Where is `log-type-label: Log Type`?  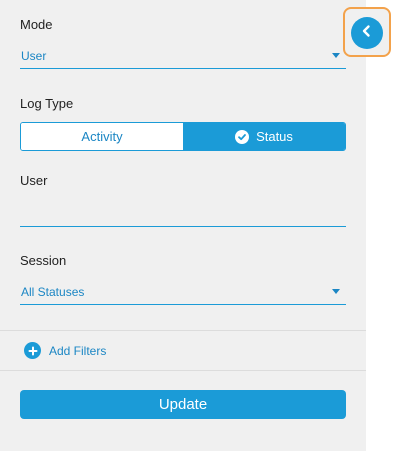
log-type-label: Log Type is located at coordinates (47, 103).